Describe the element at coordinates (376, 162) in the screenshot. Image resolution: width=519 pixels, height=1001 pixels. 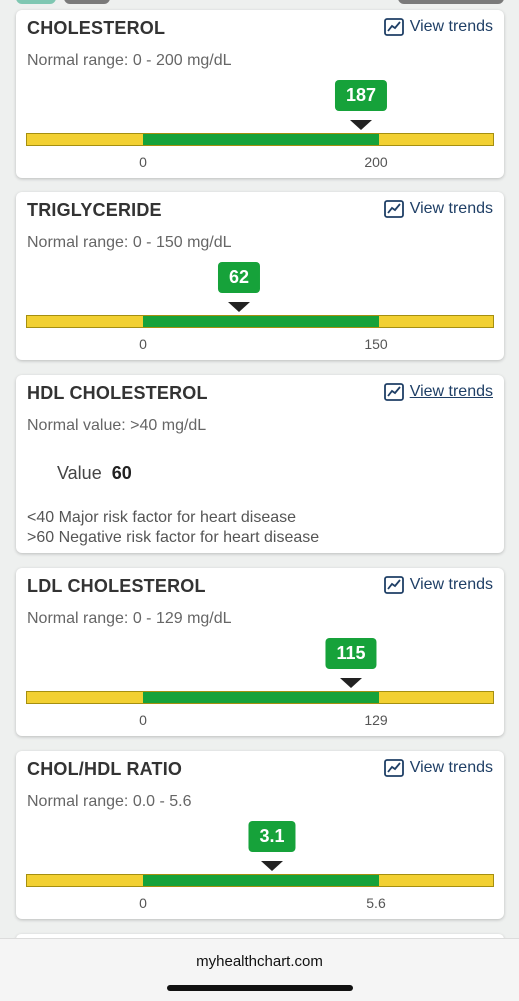
I see `scale-max-label: 200` at that location.